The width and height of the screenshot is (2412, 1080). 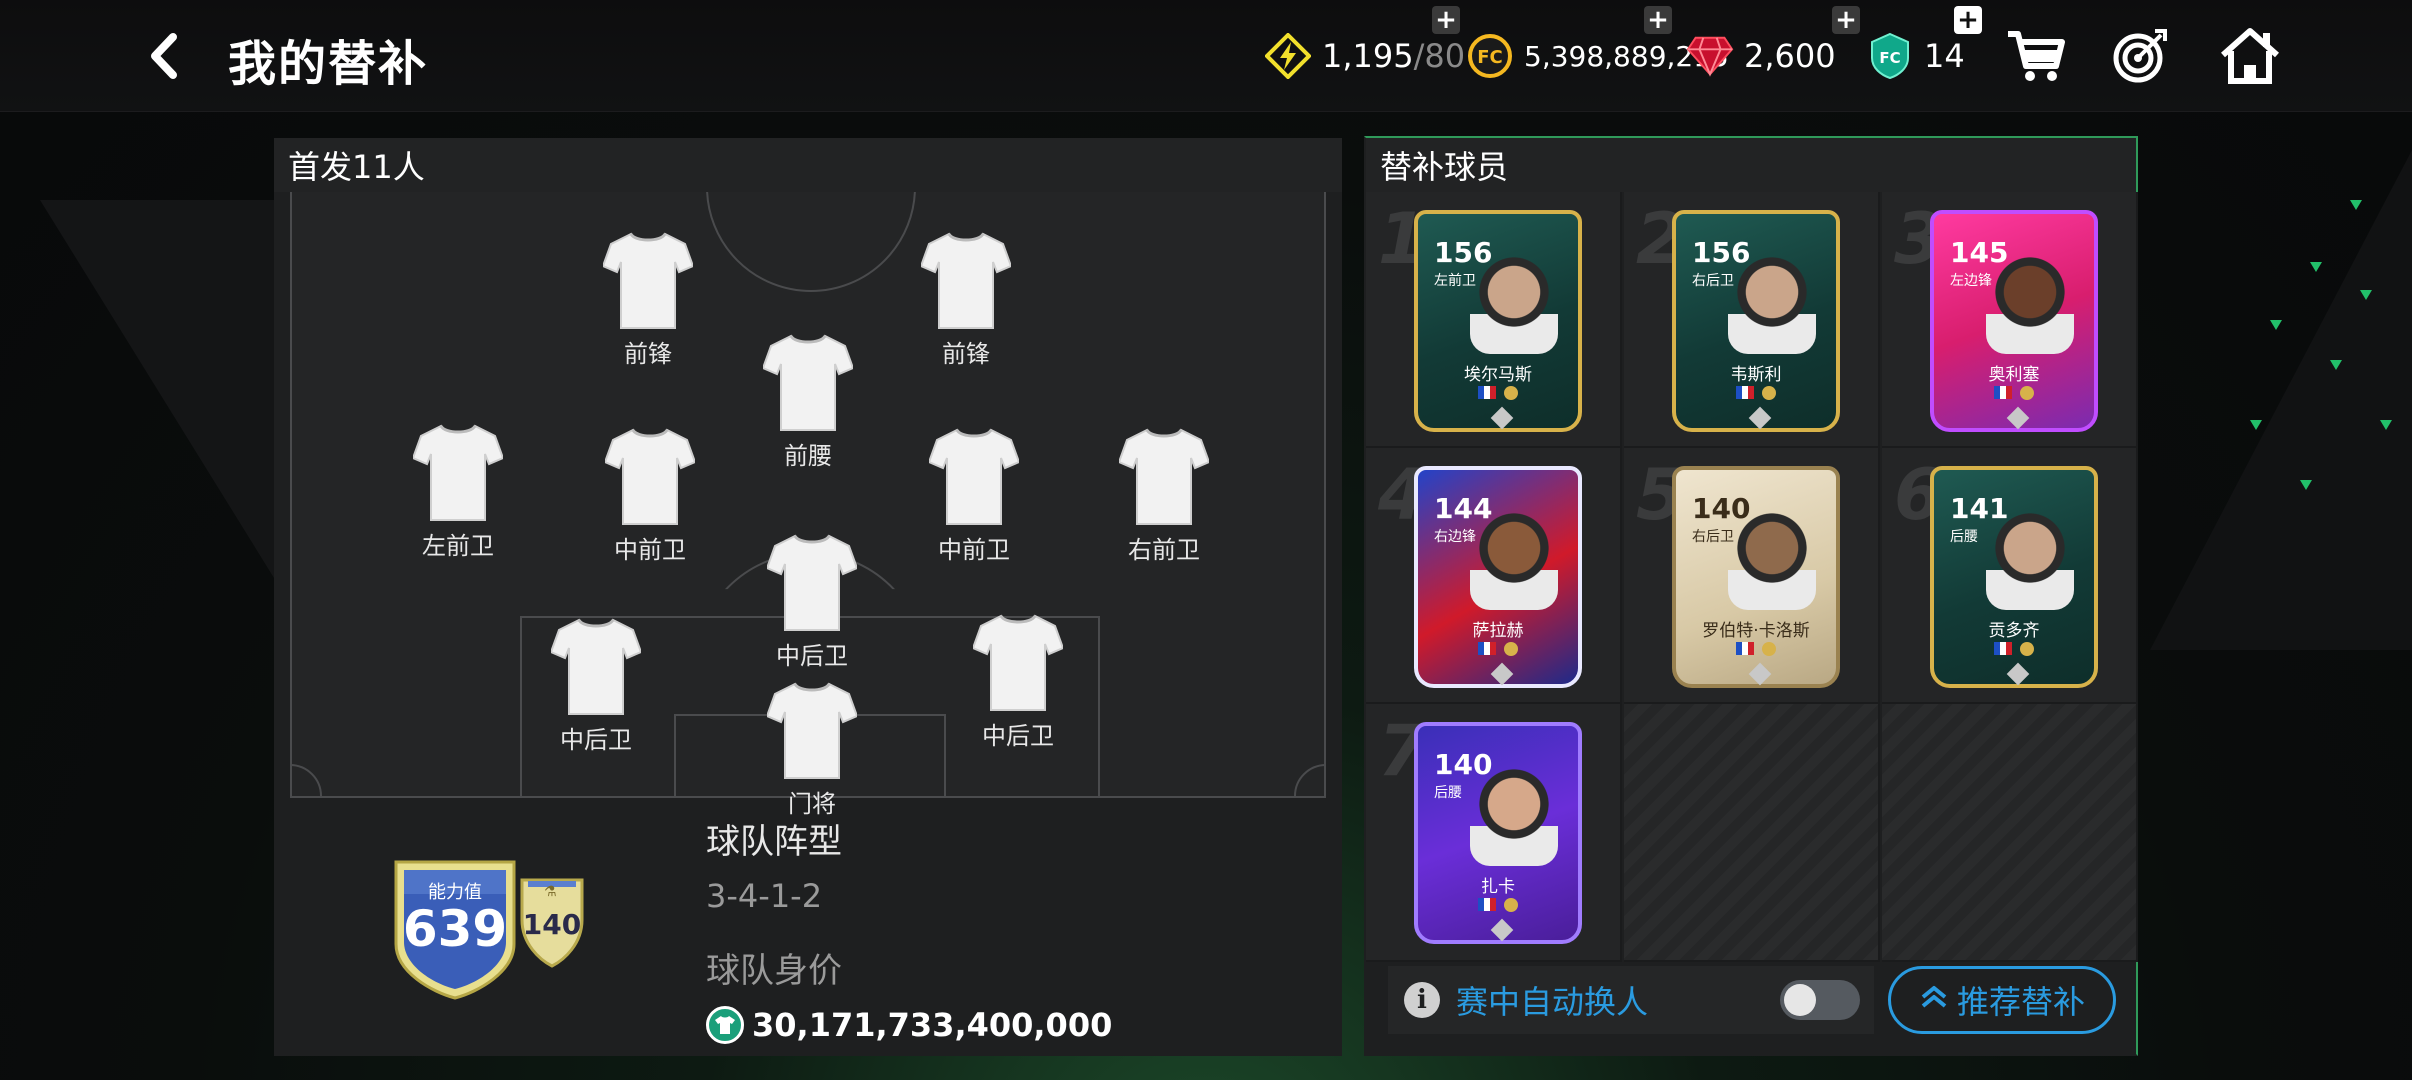 I want to click on boost-value: 140, so click(x=552, y=924).